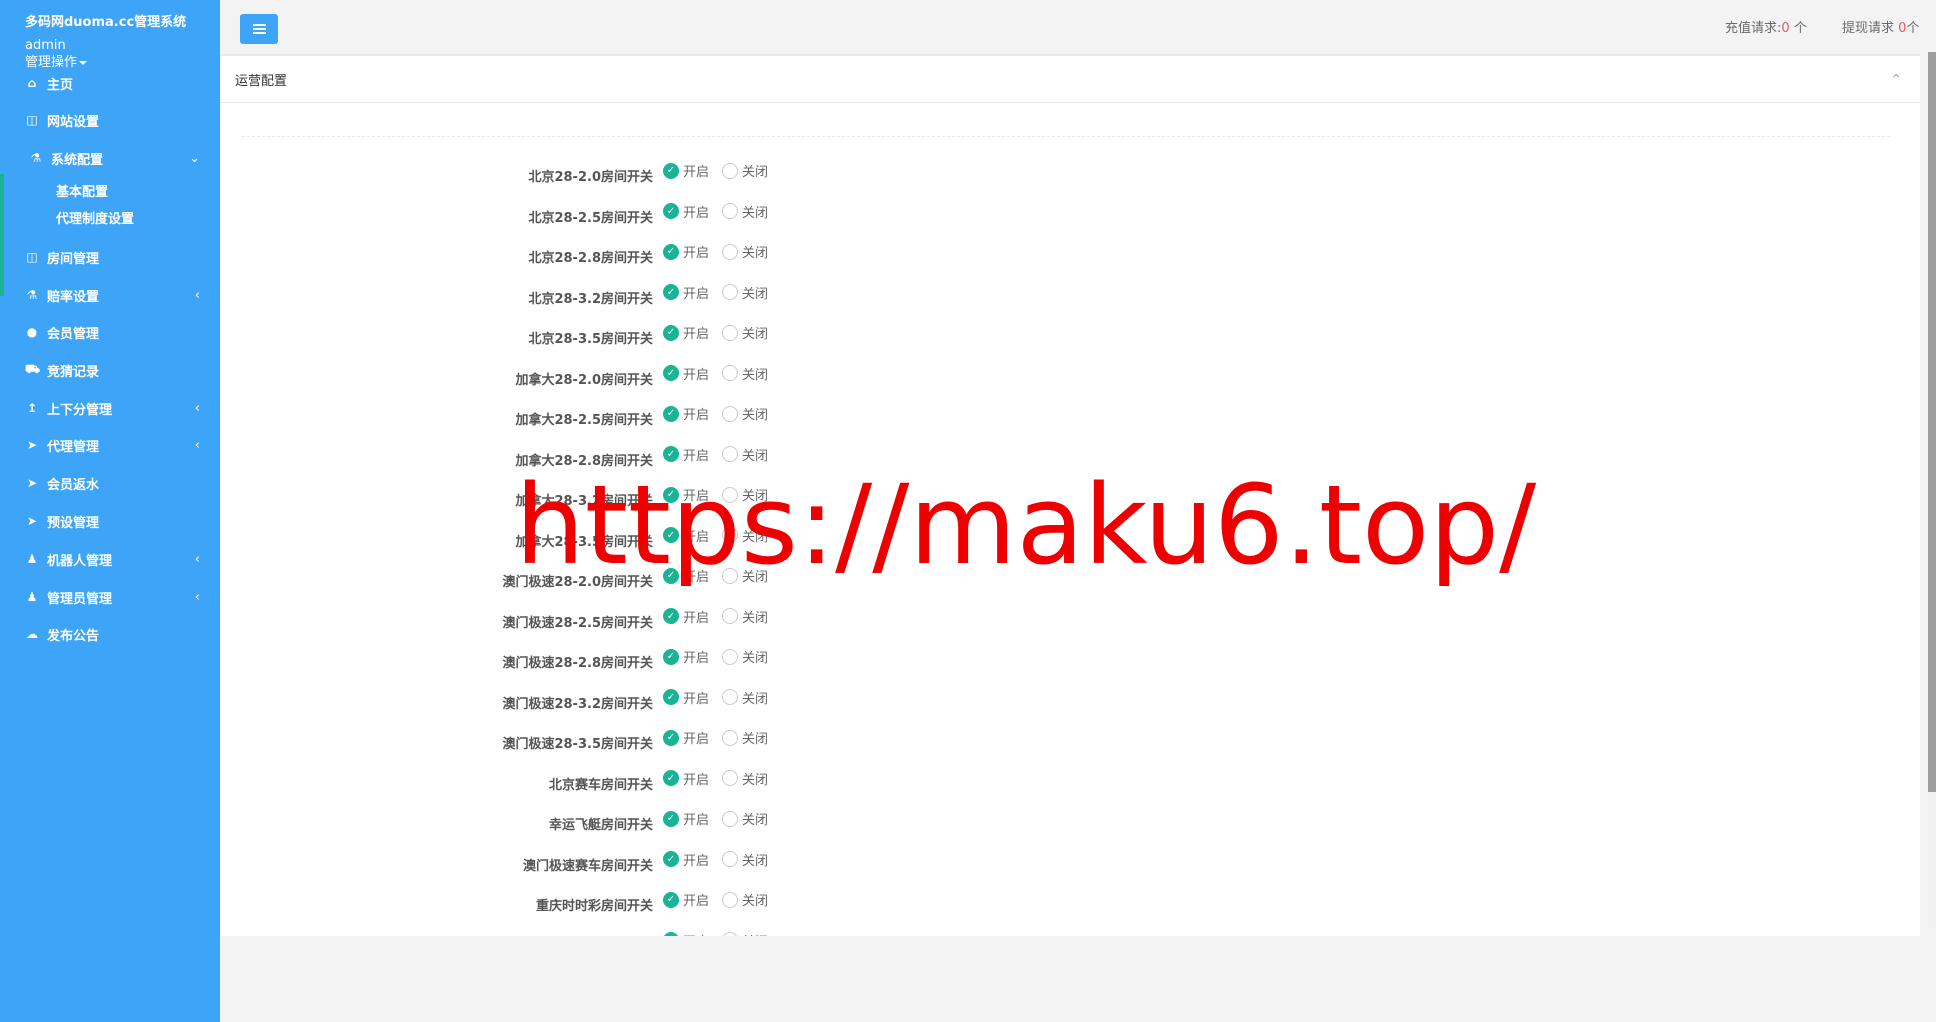 The height and width of the screenshot is (1022, 1936). What do you see at coordinates (259, 29) in the screenshot?
I see `menu-toggle-button` at bounding box center [259, 29].